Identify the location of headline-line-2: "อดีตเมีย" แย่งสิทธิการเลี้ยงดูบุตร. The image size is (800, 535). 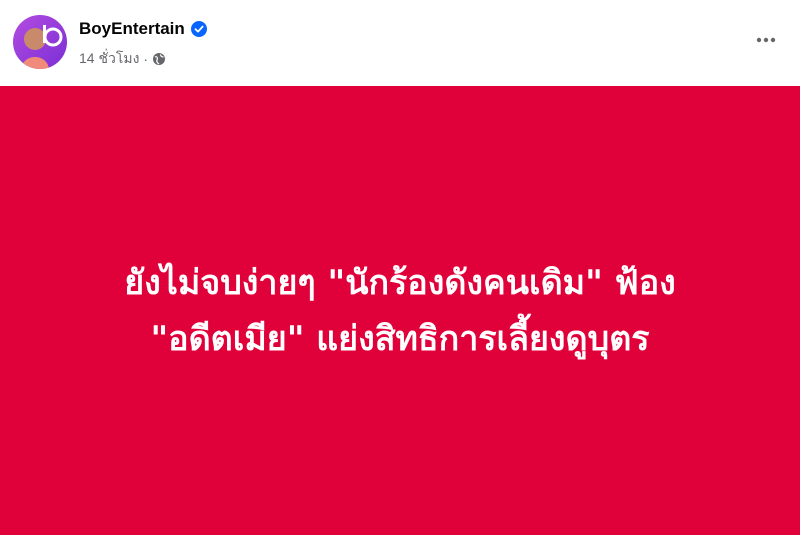
(400, 338).